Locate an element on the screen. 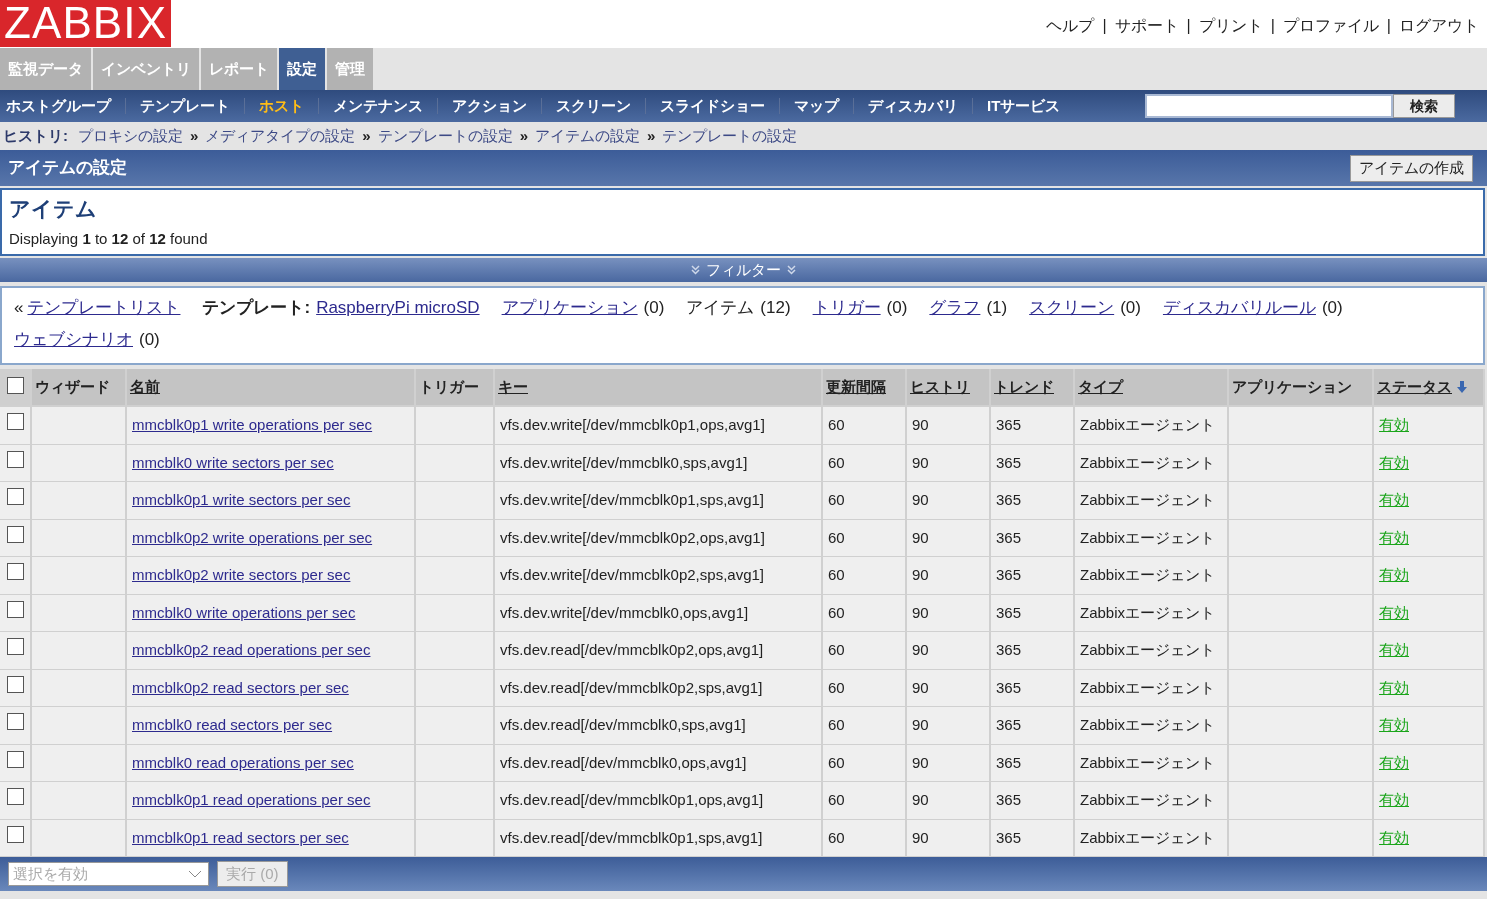 This screenshot has width=1487, height=899. table-cell-text: vfs.dev.write[/dev/mmcblk0p2,sps,avg1] is located at coordinates (632, 575).